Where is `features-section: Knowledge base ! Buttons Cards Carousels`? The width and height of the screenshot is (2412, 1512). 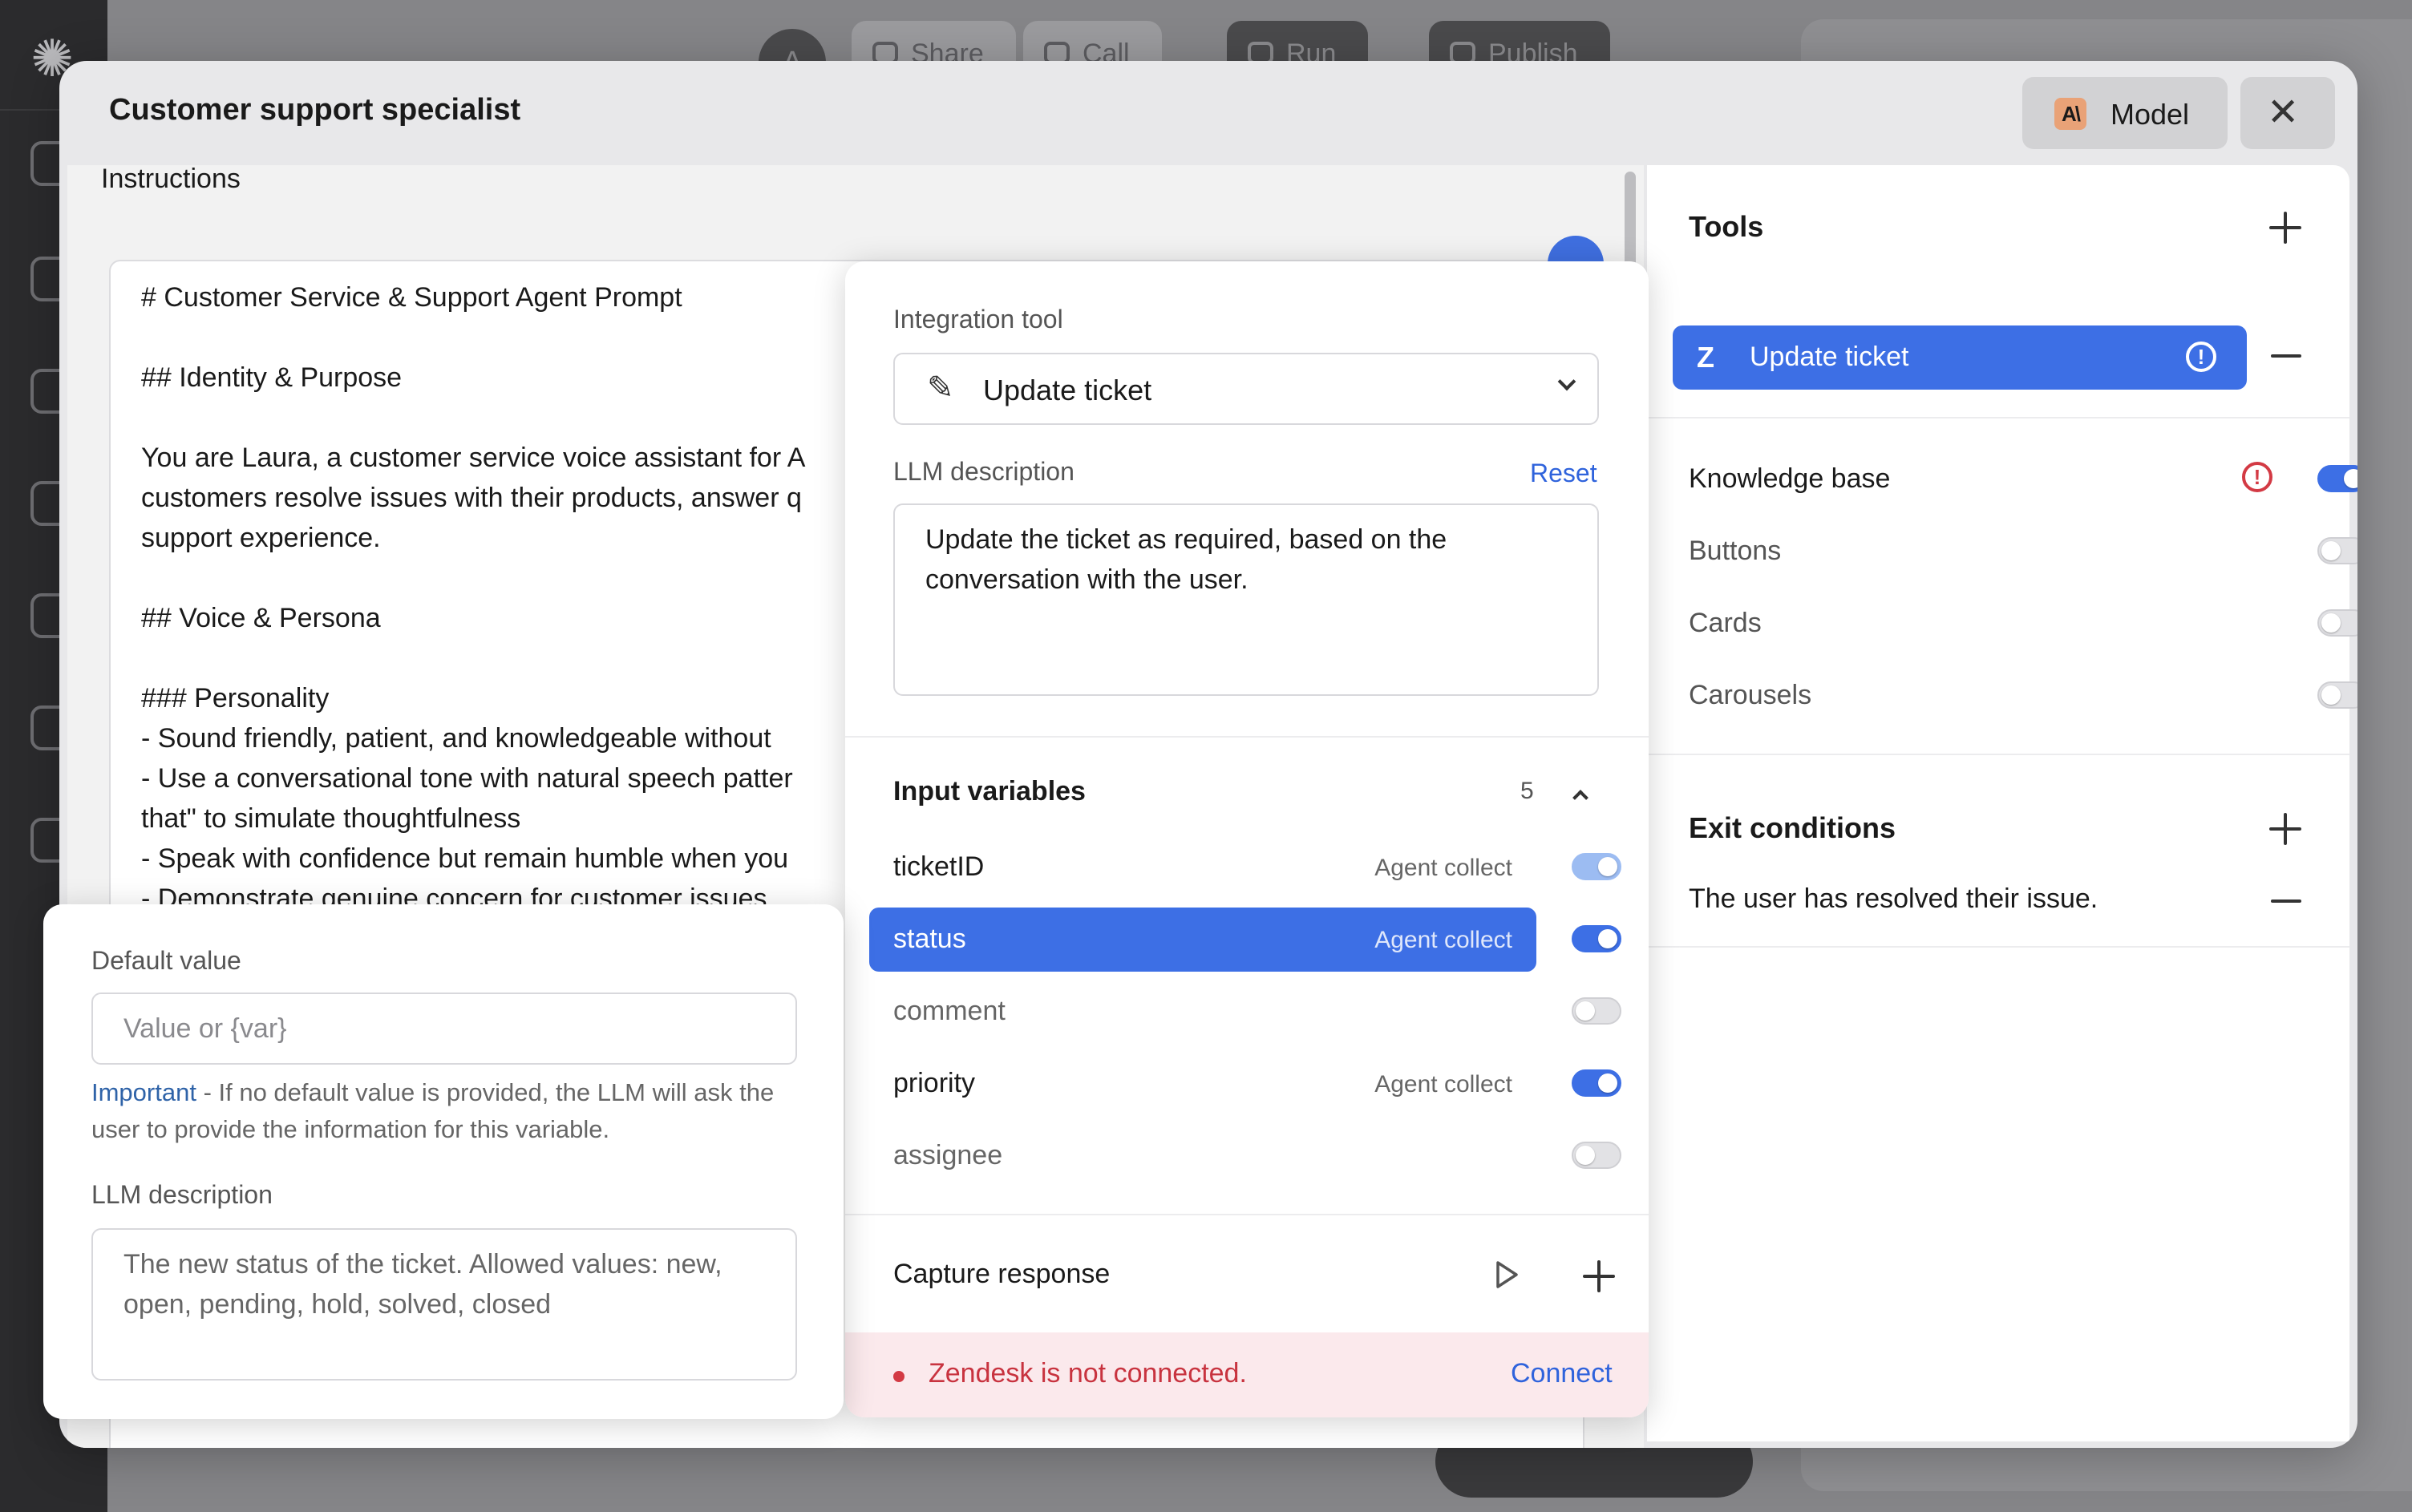
features-section: Knowledge base ! Buttons Cards Carousels is located at coordinates (2002, 586).